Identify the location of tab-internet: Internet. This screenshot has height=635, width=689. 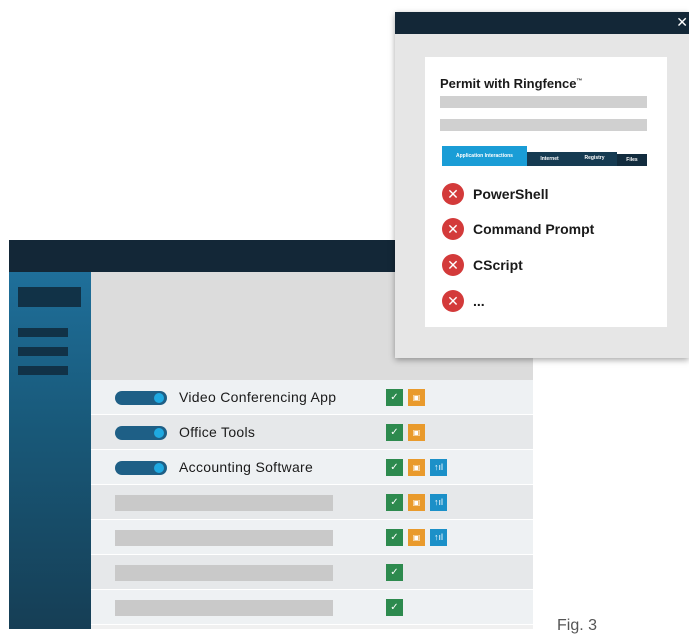
(549, 159).